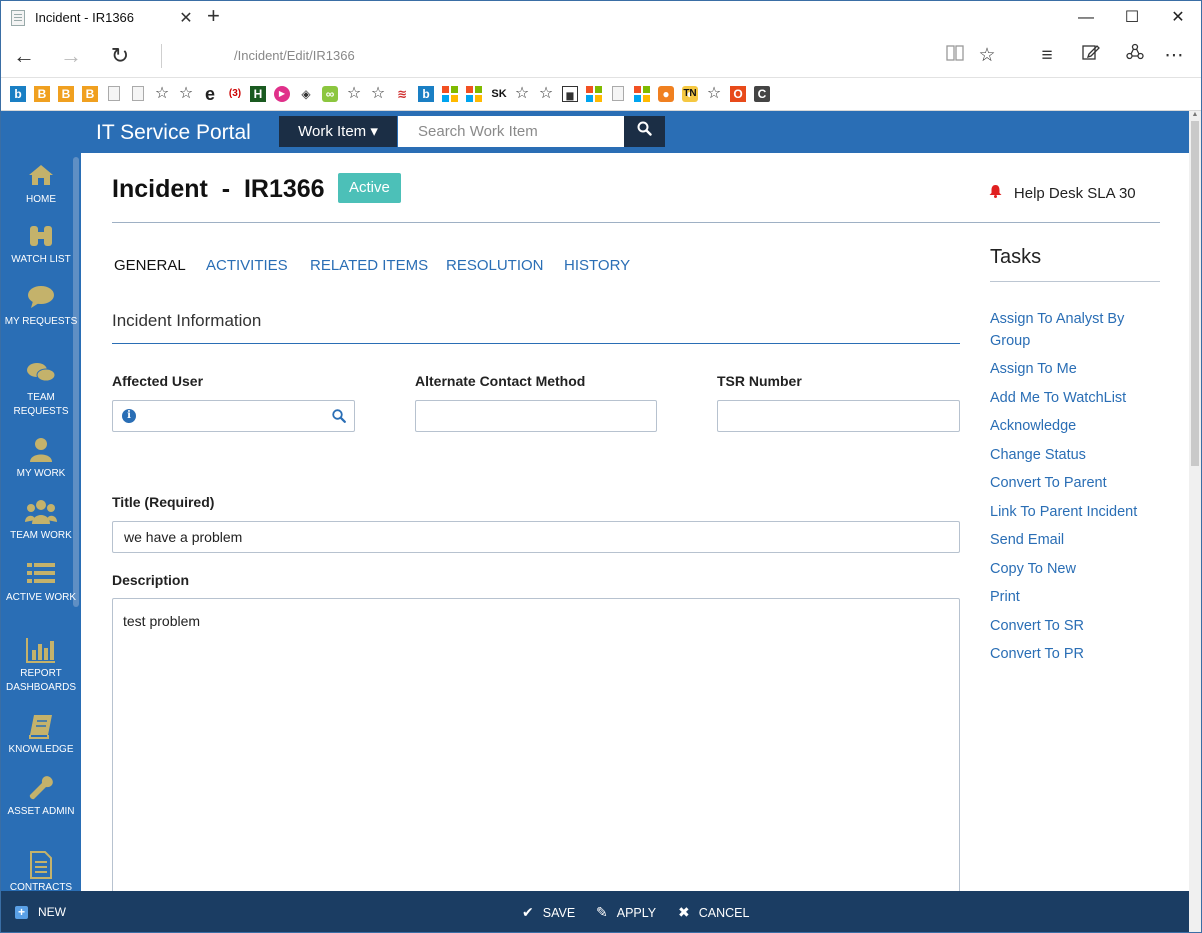  What do you see at coordinates (71, 56) in the screenshot?
I see `forward-icon: →` at bounding box center [71, 56].